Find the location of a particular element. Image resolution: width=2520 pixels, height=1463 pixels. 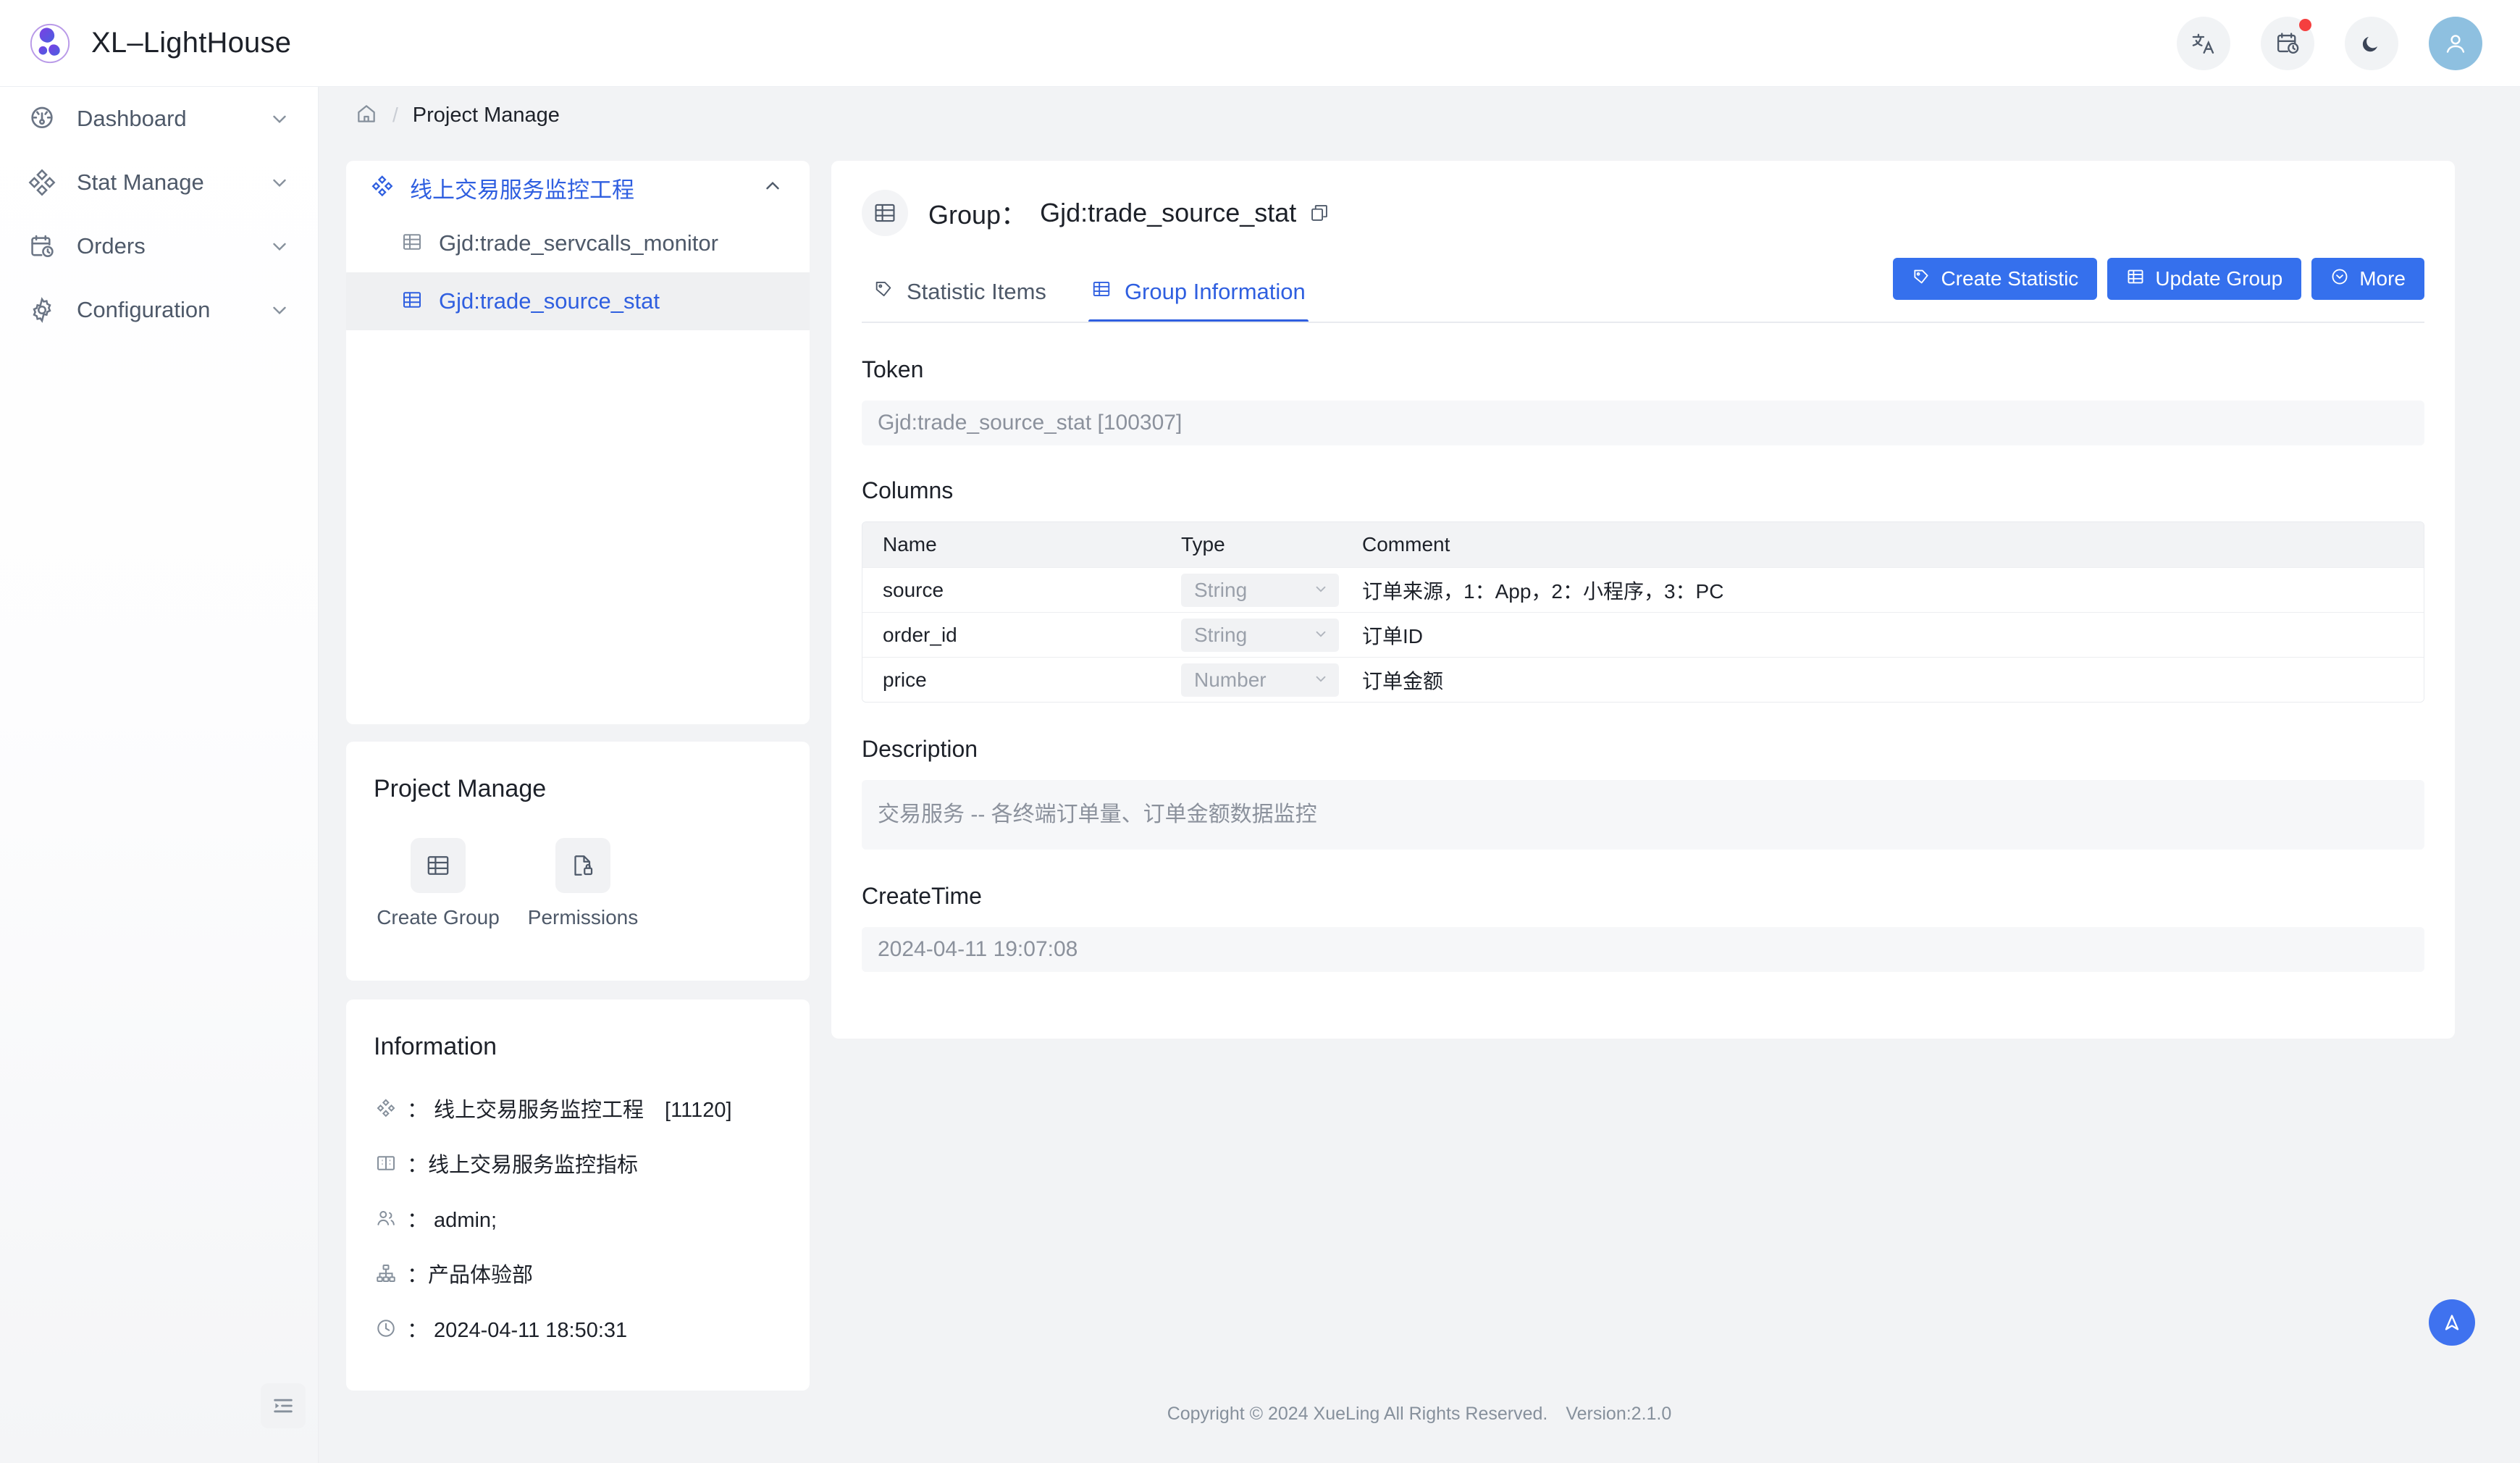

tree-item-trade-source-stat: Gjd:trade_source_stat is located at coordinates (578, 301).